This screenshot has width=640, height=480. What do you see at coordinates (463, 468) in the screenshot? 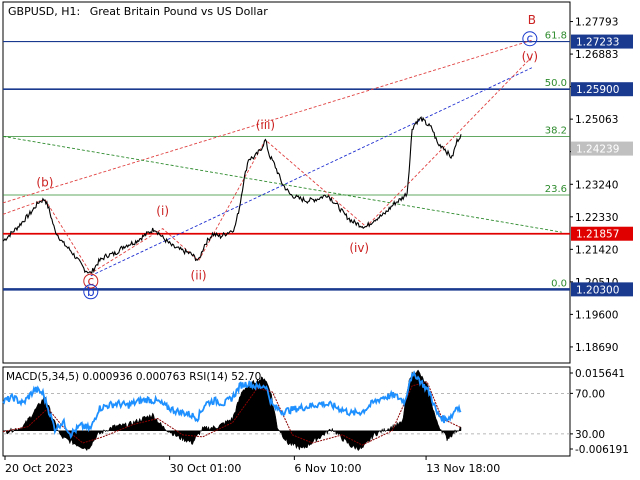
I see `x-tick-label-3: 13 Nov 18:00` at bounding box center [463, 468].